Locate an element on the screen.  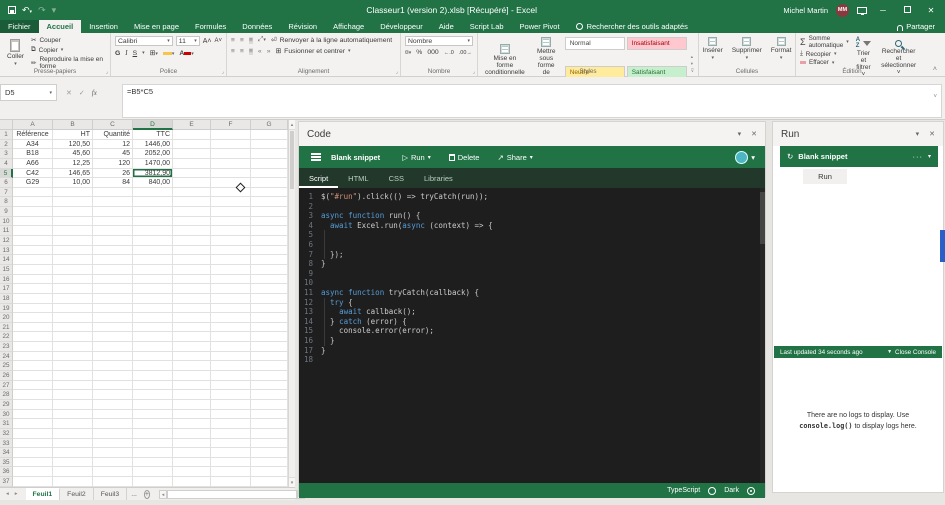
cell-C23 is located at coordinates (113, 347).